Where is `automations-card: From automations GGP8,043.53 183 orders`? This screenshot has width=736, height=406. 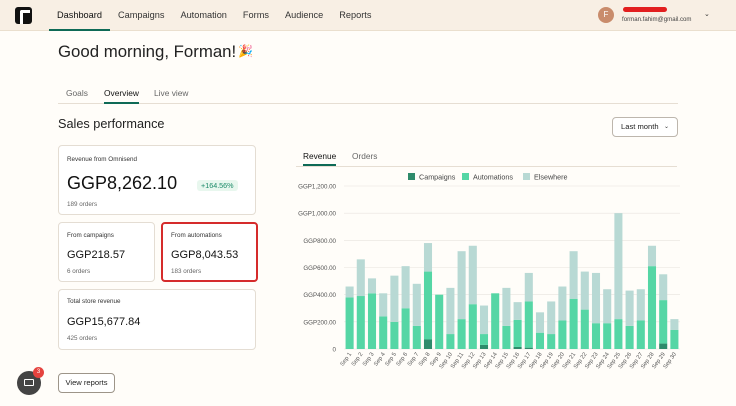 automations-card: From automations GGP8,043.53 183 orders is located at coordinates (209, 252).